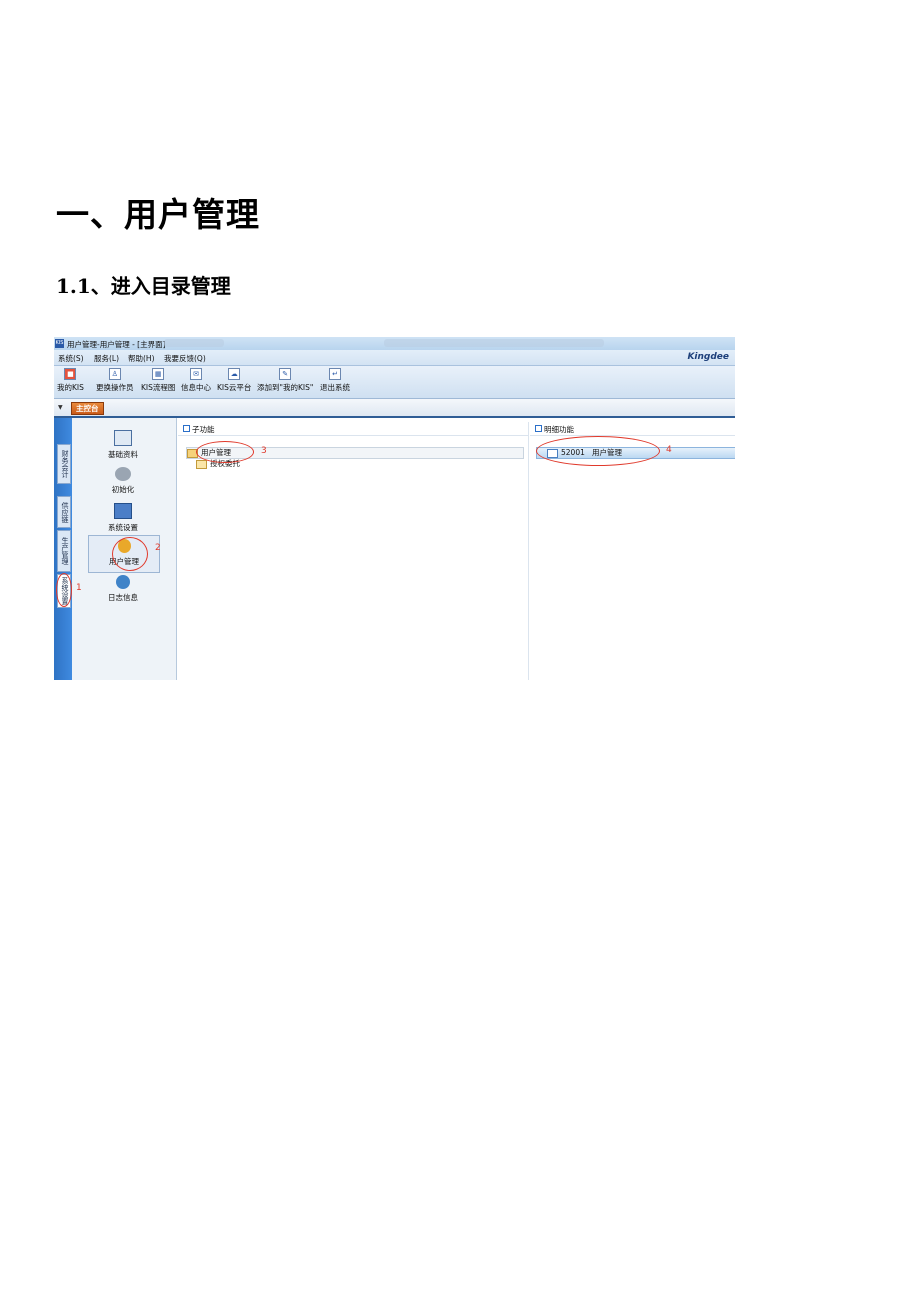 The width and height of the screenshot is (920, 1302). I want to click on toolbar-kis-flowchart: ▦ KIS流程图, so click(158, 380).